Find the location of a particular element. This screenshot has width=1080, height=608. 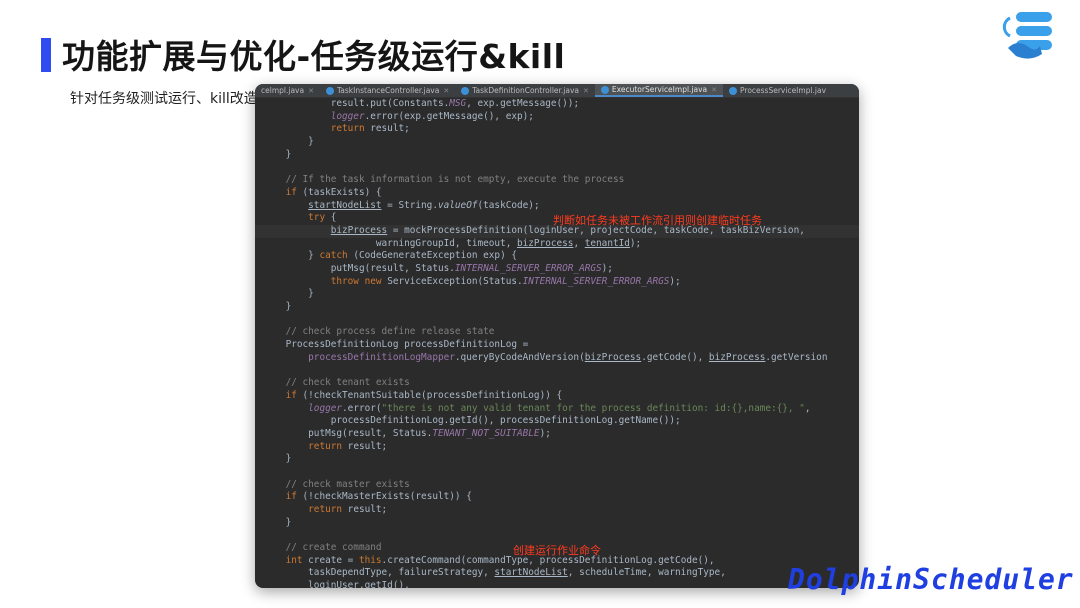

tab-executor-service-impl: ExecutorServiceImpl.java ✕ is located at coordinates (659, 90).